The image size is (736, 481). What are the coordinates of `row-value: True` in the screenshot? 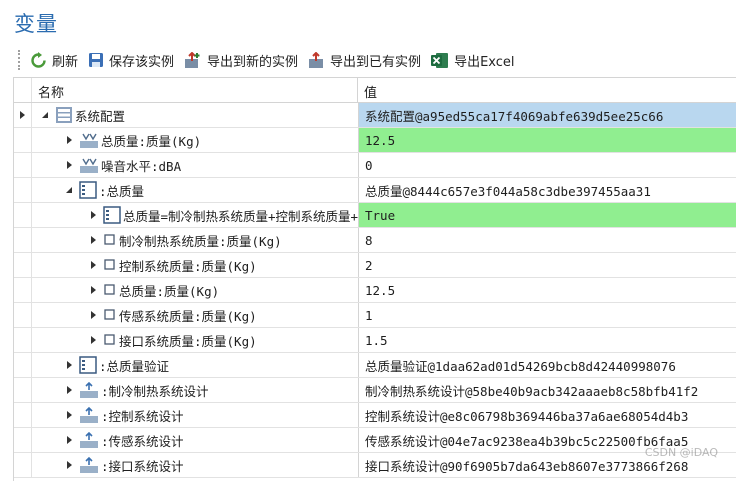 It's located at (547, 215).